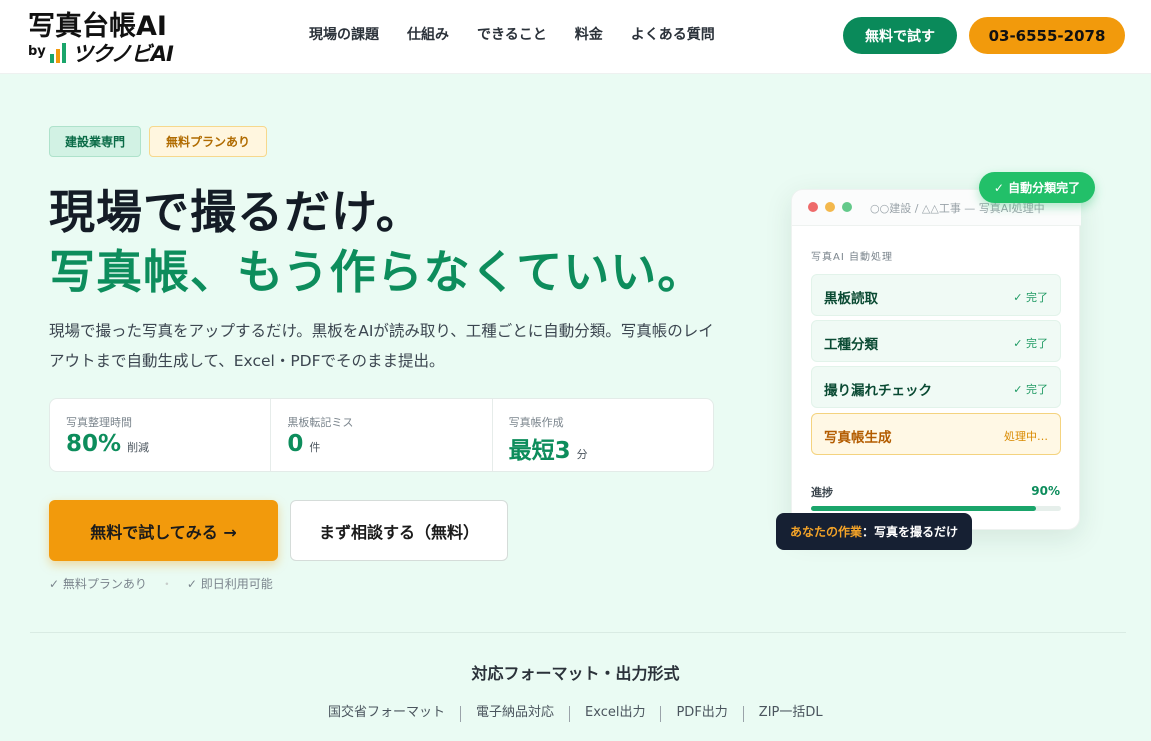 This screenshot has width=1151, height=741. Describe the element at coordinates (615, 712) in the screenshot. I see `format-item: Excel出力` at that location.